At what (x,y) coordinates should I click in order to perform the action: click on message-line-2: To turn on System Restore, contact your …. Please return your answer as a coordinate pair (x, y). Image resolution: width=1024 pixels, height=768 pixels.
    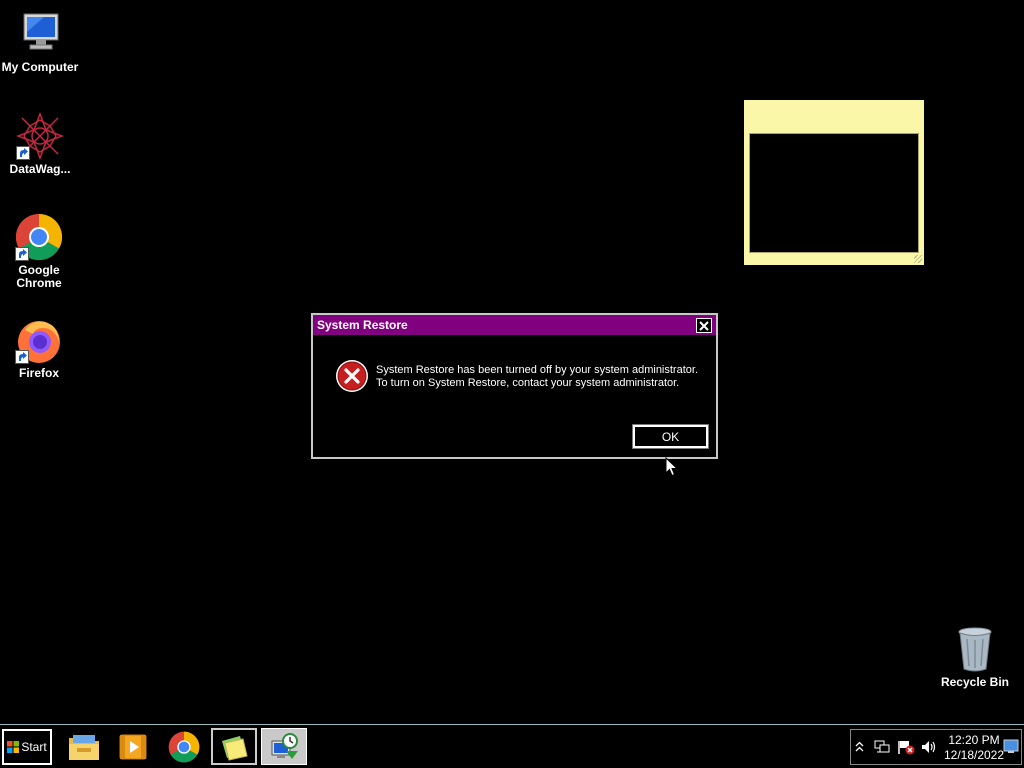
    Looking at the image, I should click on (528, 383).